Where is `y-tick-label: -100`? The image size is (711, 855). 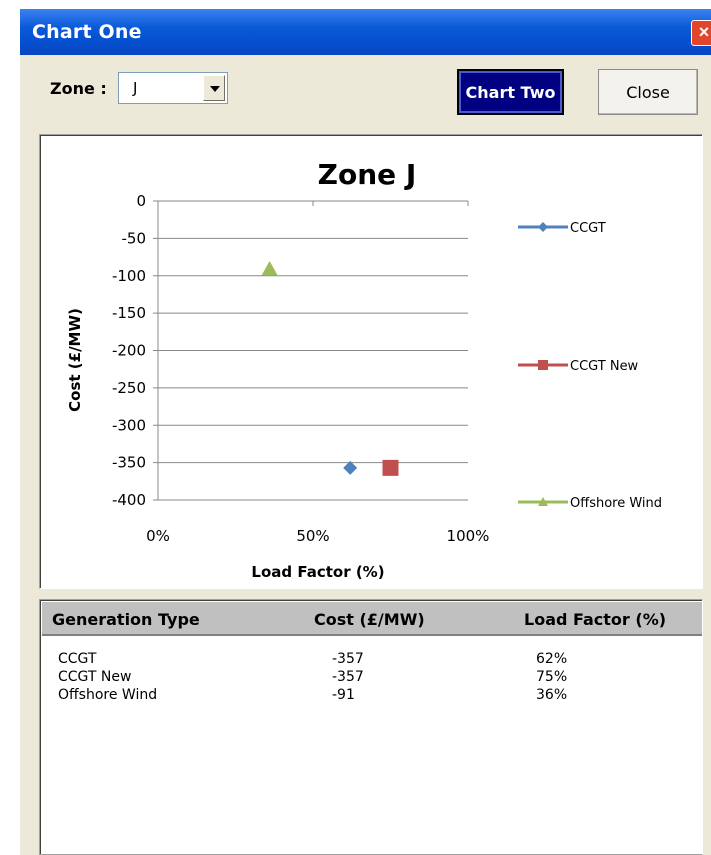 y-tick-label: -100 is located at coordinates (129, 276).